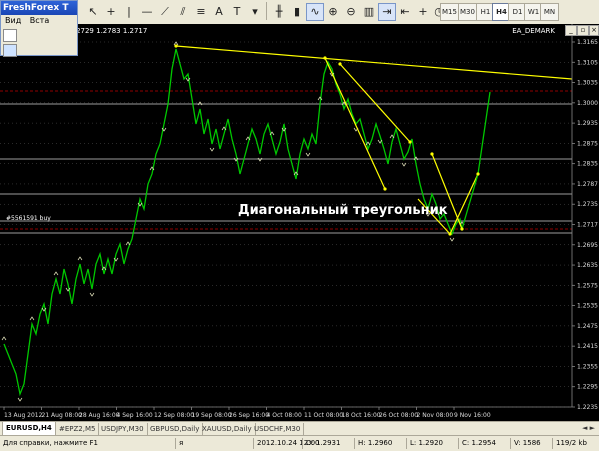  Describe the element at coordinates (398, 415) in the screenshot. I see `date-tick-label: 26 Oct 08:00` at that location.